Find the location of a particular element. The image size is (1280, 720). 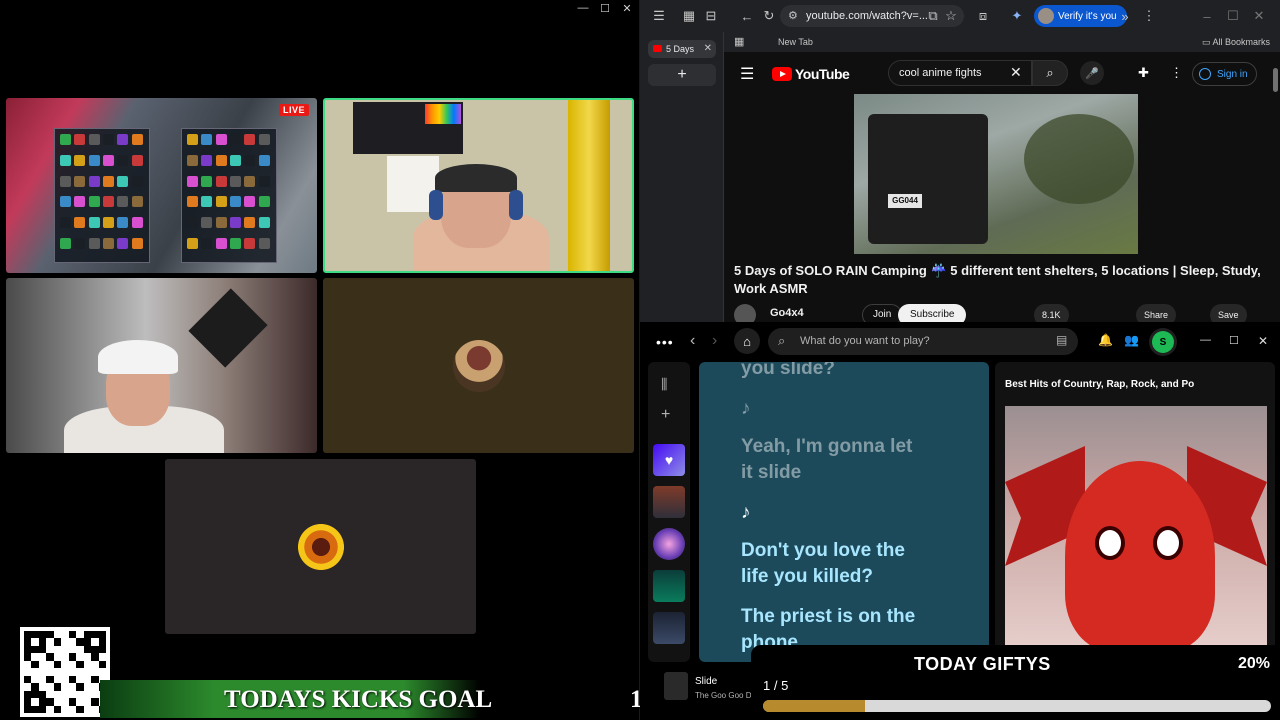

tab-search-icon: ☰ is located at coordinates (659, 16).